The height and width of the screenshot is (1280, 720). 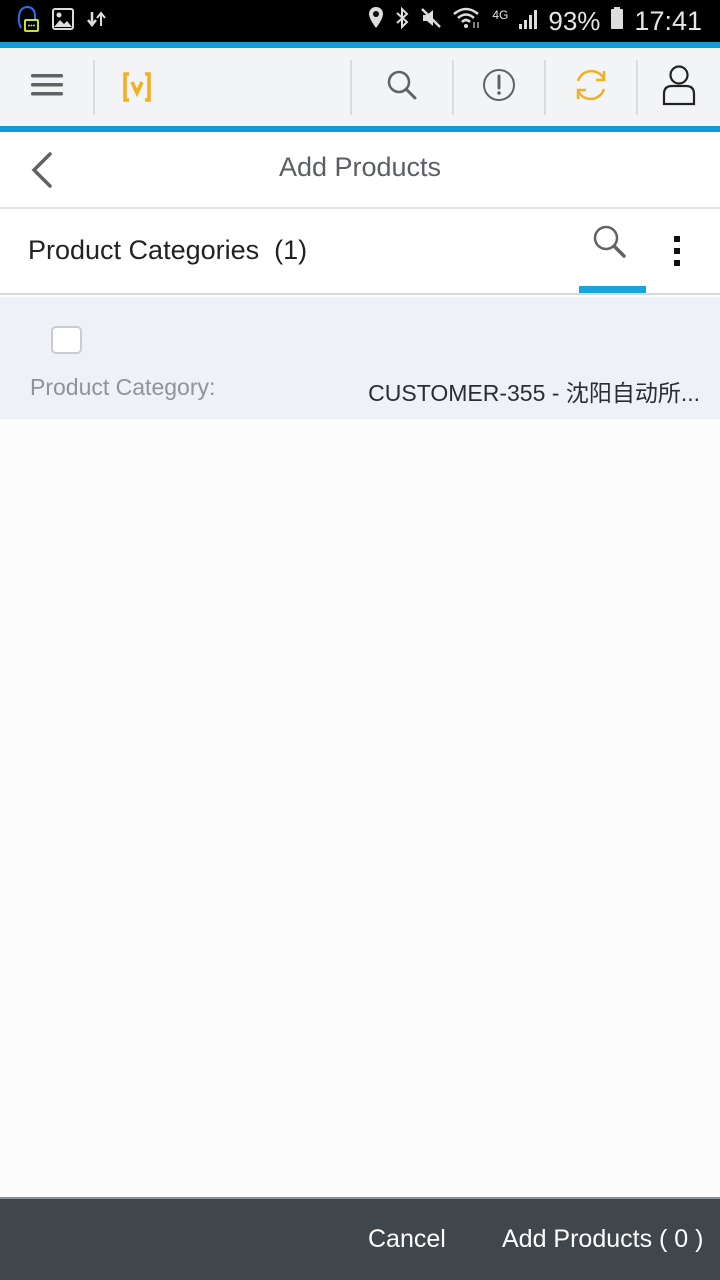 What do you see at coordinates (668, 20) in the screenshot?
I see `clock: 17:41` at bounding box center [668, 20].